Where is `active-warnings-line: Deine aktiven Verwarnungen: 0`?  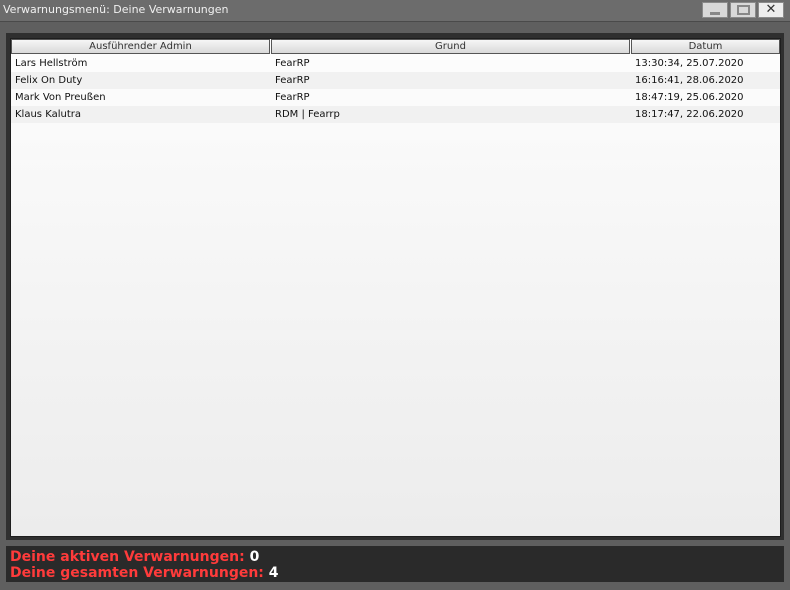 active-warnings-line: Deine aktiven Verwarnungen: 0 is located at coordinates (134, 557).